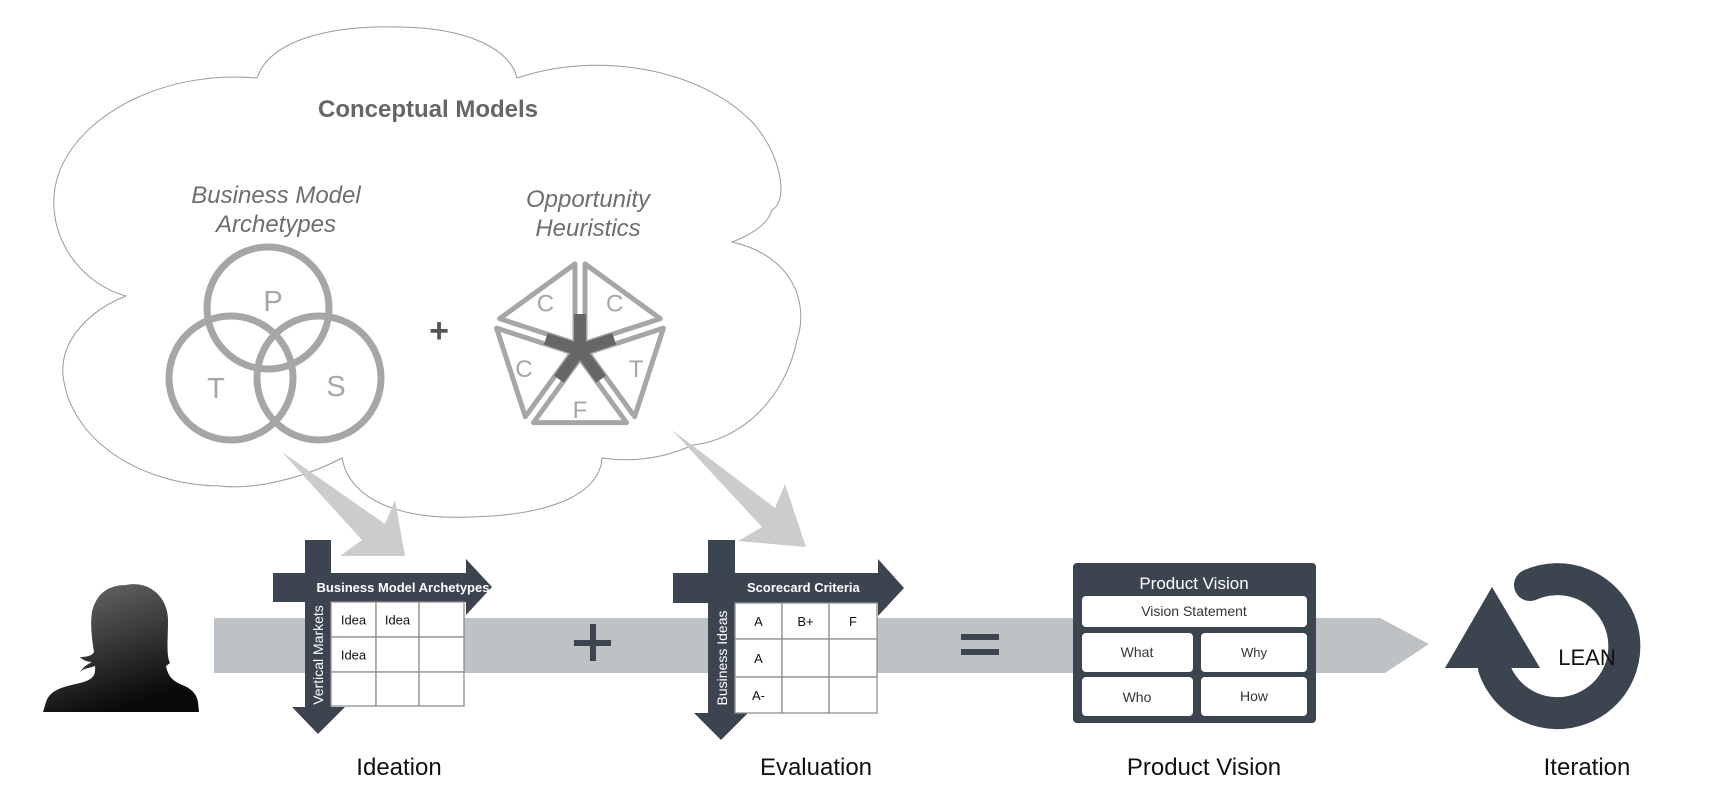 Image resolution: width=1728 pixels, height=800 pixels. I want to click on lean-text: LEAN, so click(1586, 657).